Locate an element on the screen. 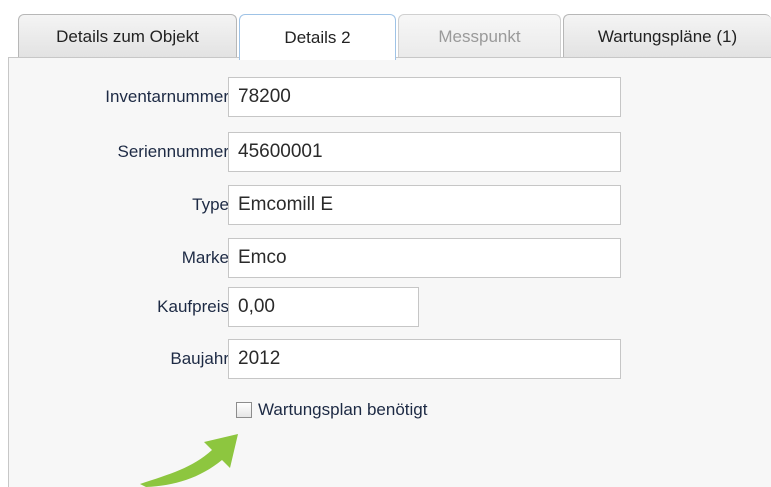 The width and height of the screenshot is (771, 487). type-field is located at coordinates (424, 205).